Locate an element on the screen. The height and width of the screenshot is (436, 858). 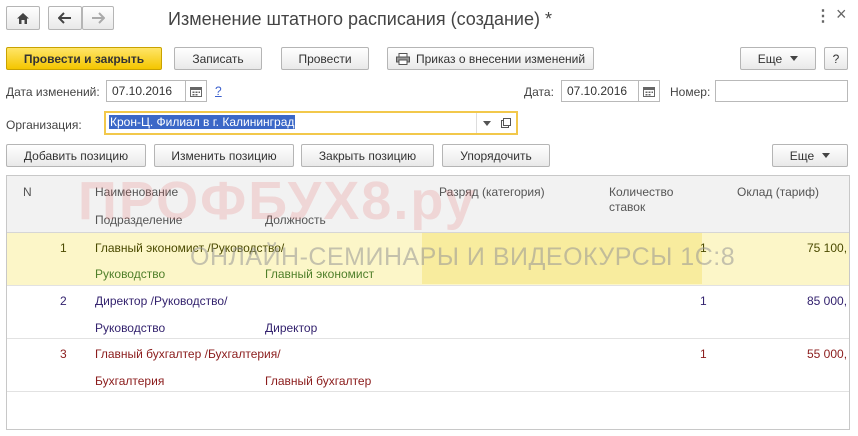
change-order-label: Приказ о внесении изменений is located at coordinates (500, 58).